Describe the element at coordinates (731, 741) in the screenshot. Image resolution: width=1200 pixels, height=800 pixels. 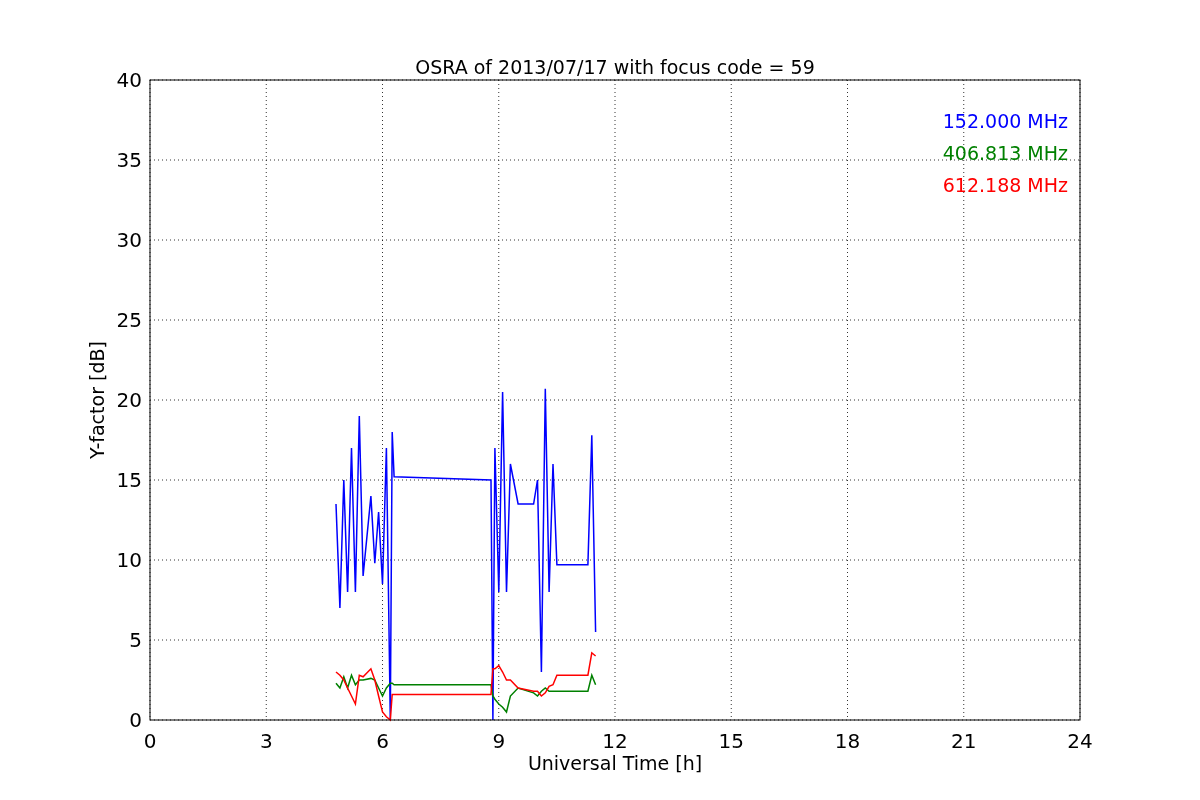
I see `x-tick-label: 15` at that location.